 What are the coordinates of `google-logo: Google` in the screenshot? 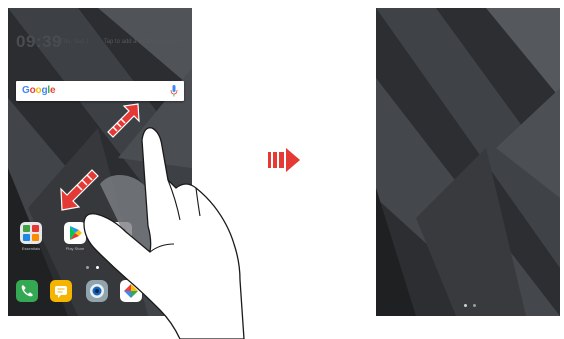 It's located at (39, 90).